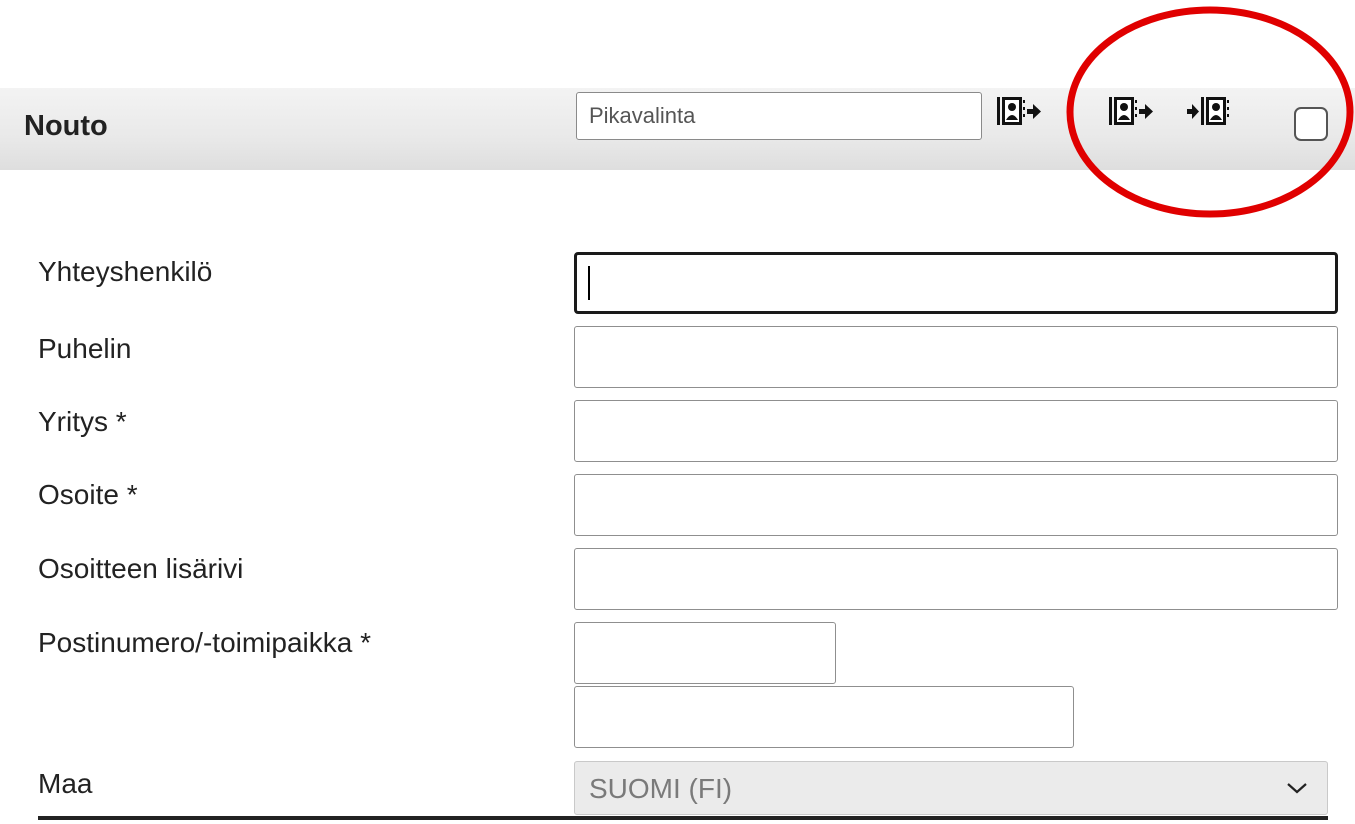 This screenshot has width=1355, height=824. I want to click on company-label: Yritys *, so click(82, 421).